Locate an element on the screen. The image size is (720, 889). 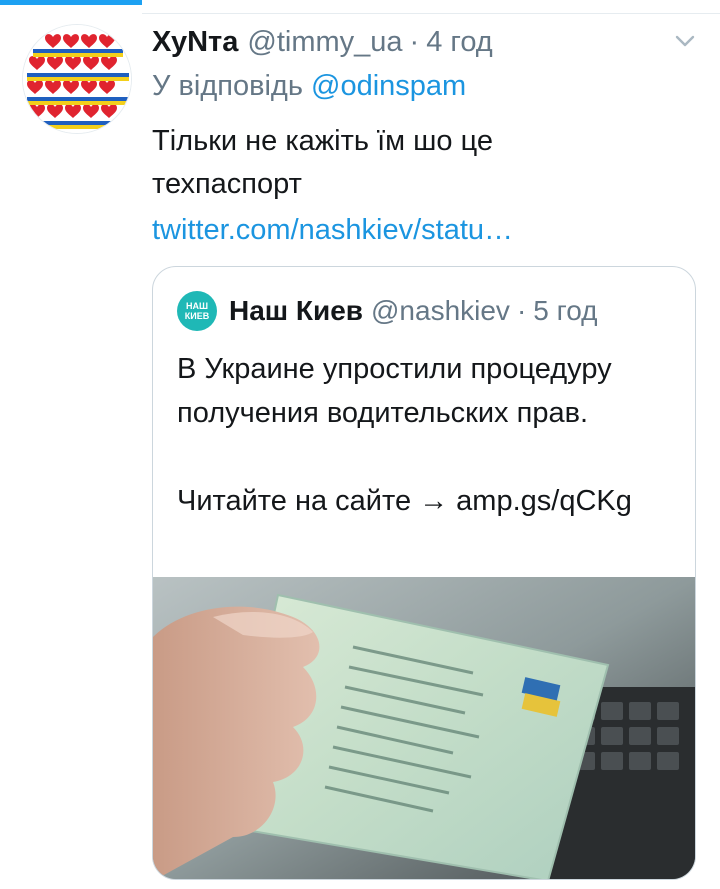
tweet-header: ХуNта @timmy_ua · 4 год is located at coordinates (426, 42).